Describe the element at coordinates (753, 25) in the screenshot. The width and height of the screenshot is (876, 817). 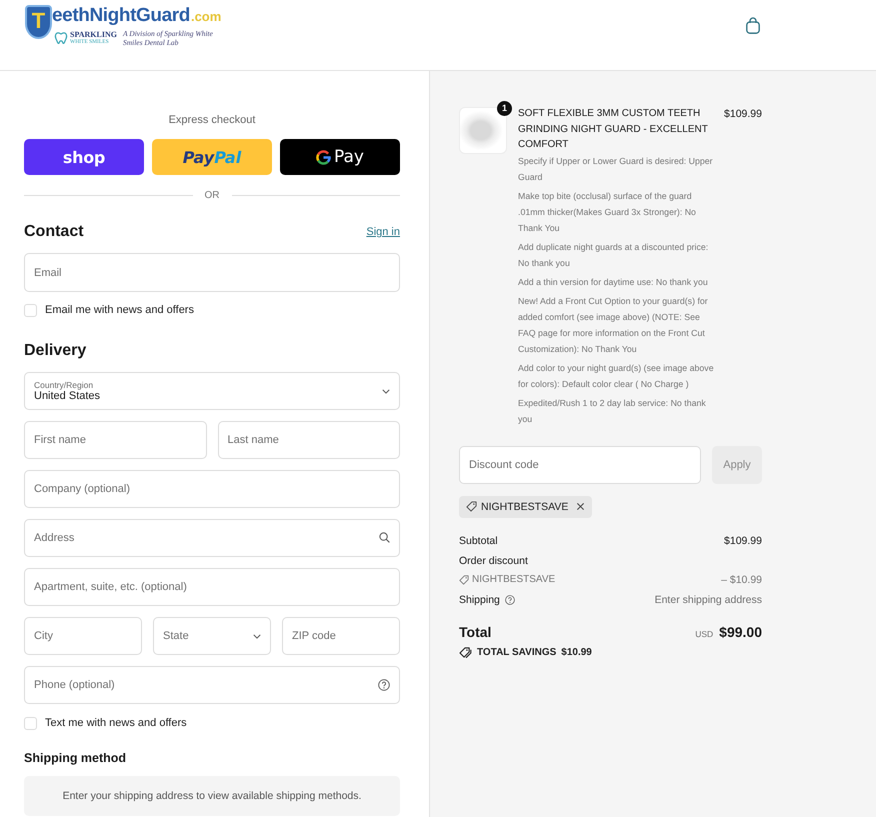
I see `shopping-bag-icon` at that location.